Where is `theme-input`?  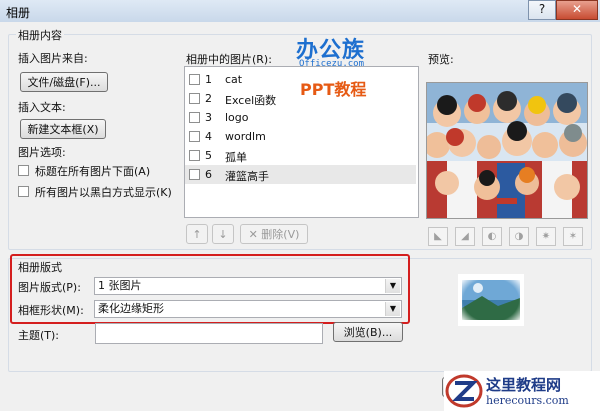 theme-input is located at coordinates (209, 333).